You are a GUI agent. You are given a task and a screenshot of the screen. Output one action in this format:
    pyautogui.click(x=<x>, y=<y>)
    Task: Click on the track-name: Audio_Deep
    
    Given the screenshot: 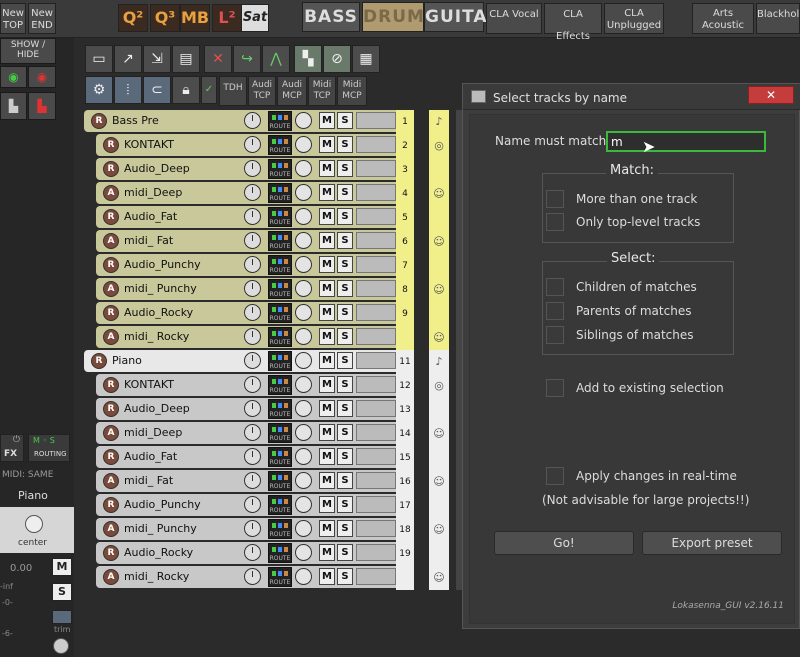 What is the action you would take?
    pyautogui.click(x=157, y=408)
    